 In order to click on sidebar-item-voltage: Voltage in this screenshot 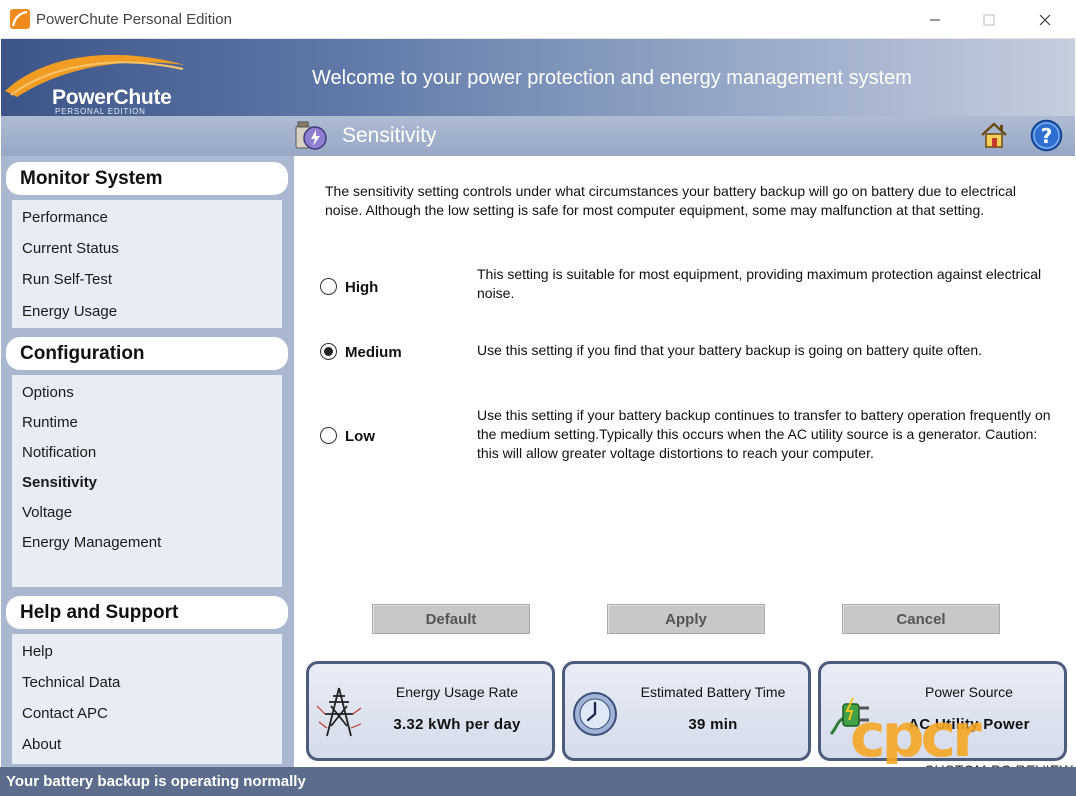, I will do `click(47, 512)`.